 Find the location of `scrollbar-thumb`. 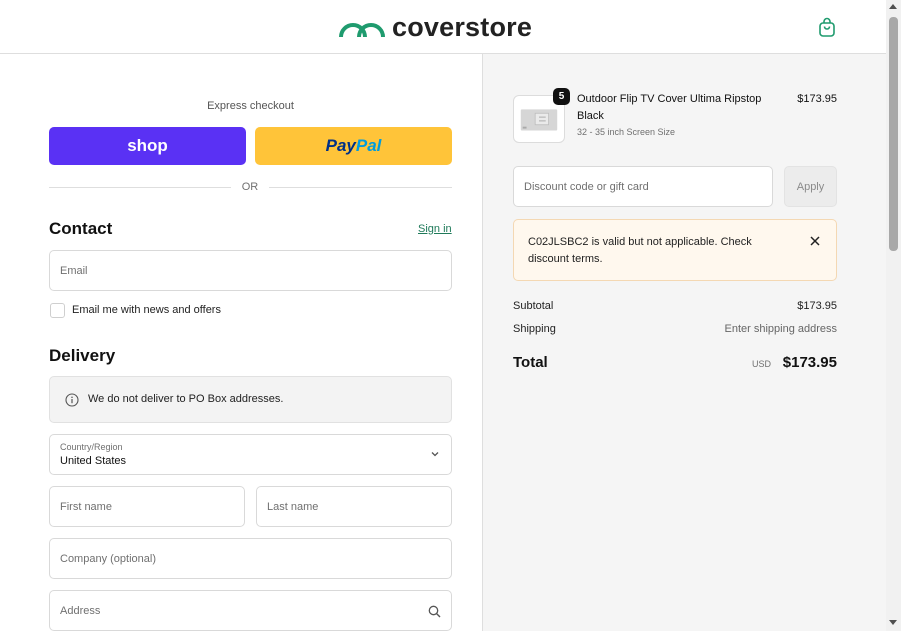

scrollbar-thumb is located at coordinates (893, 134).